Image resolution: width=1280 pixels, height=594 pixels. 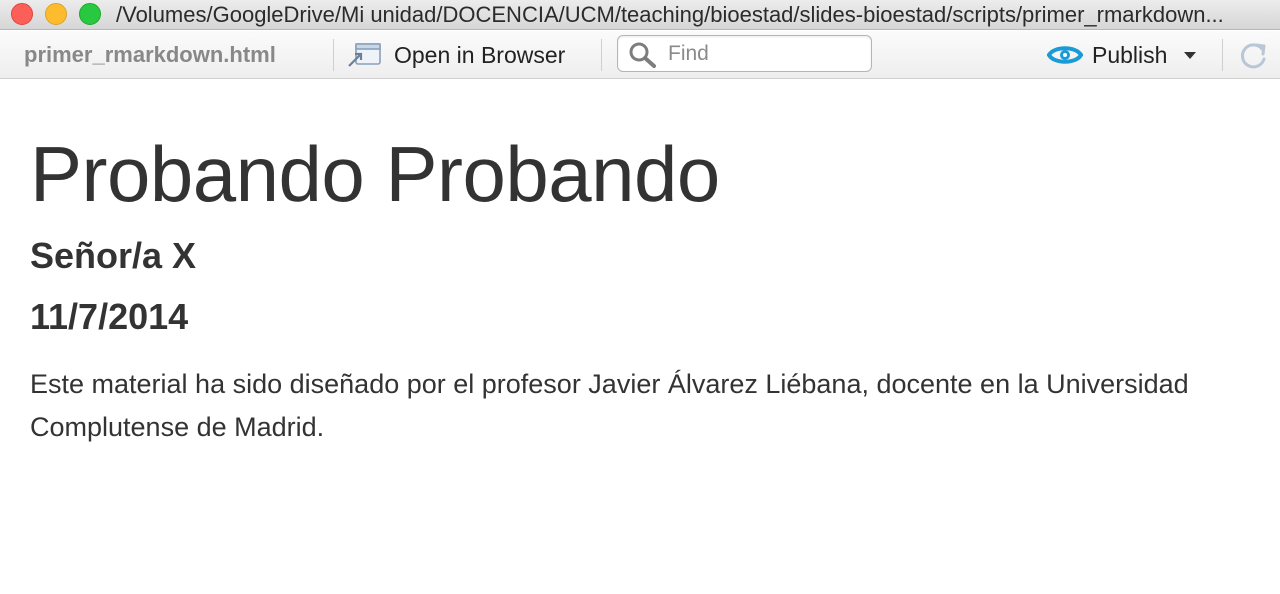 I want to click on publish-label: Publish, so click(x=1130, y=54).